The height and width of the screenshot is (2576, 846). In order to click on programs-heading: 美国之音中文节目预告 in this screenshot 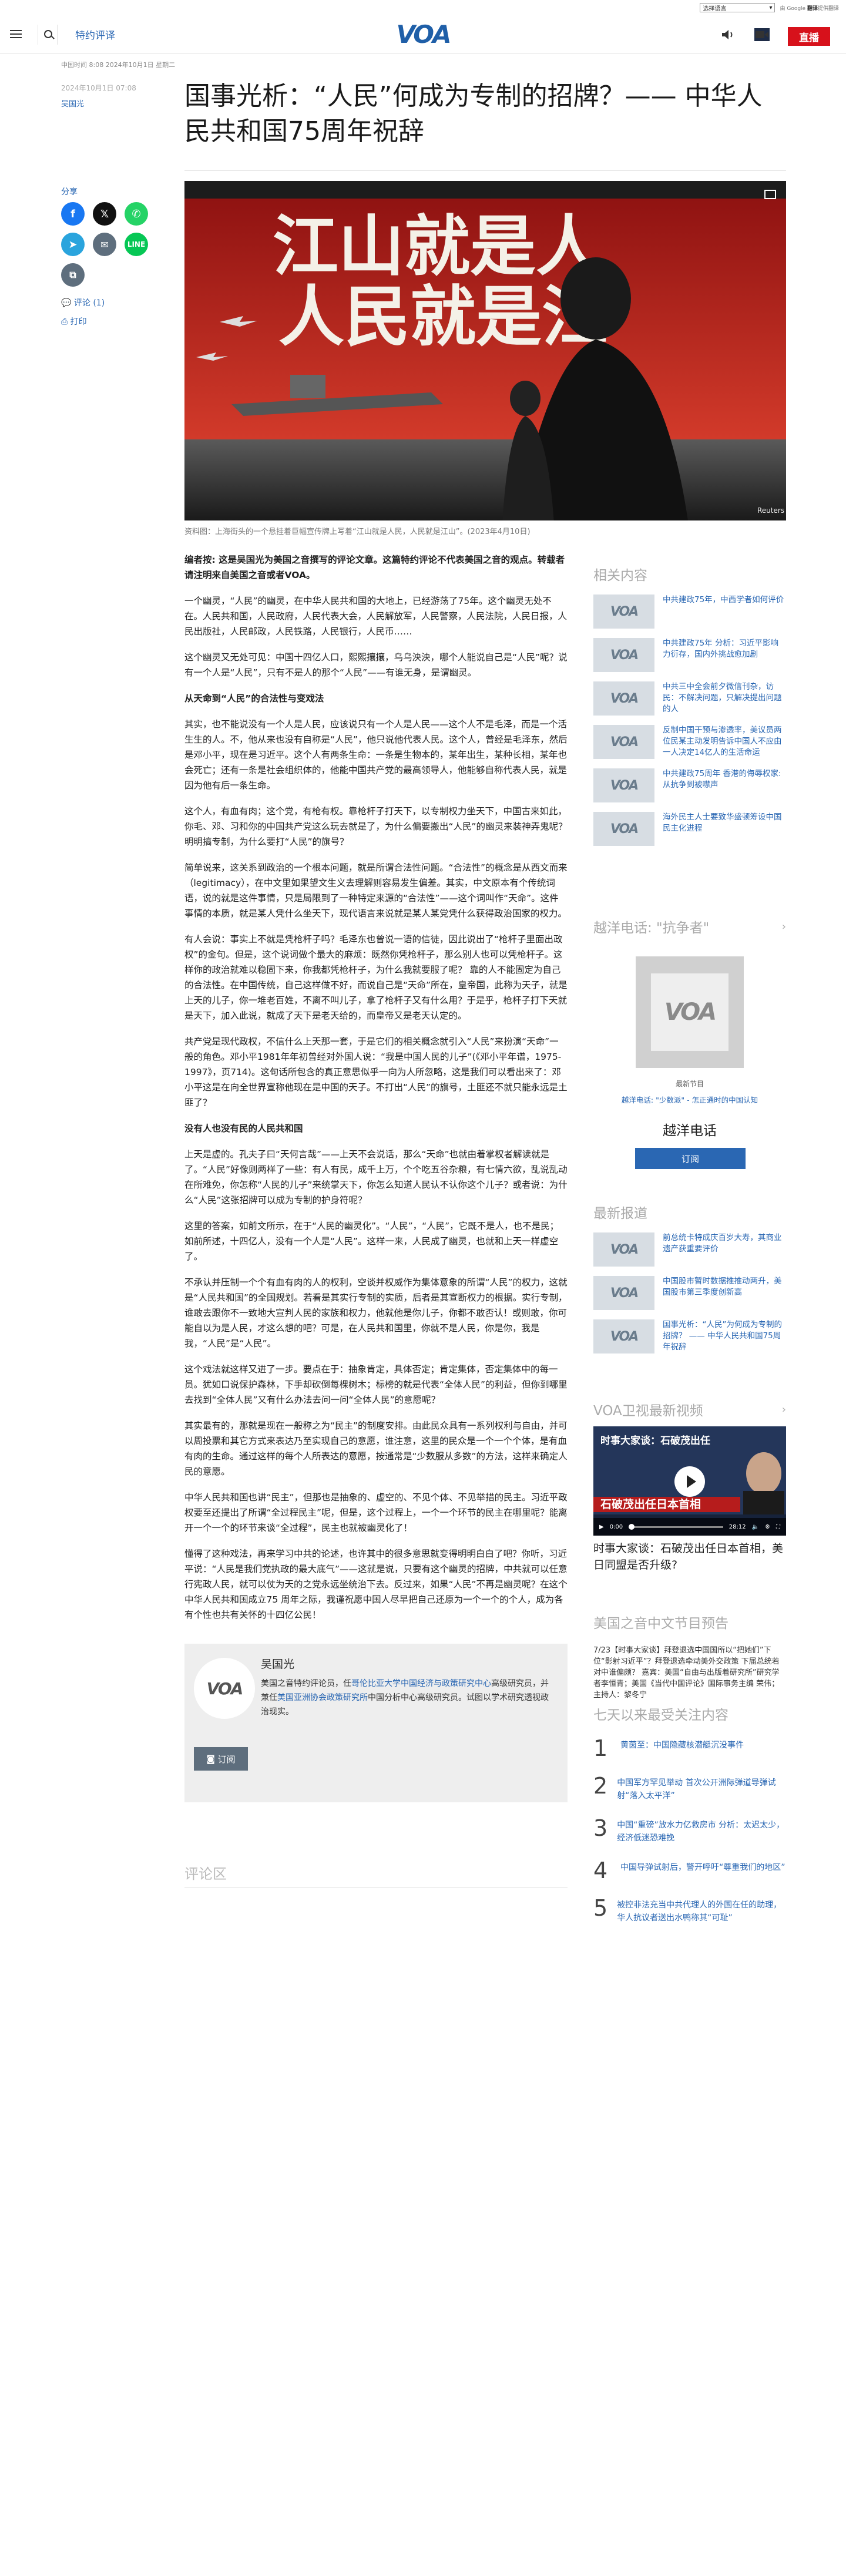, I will do `click(660, 1623)`.